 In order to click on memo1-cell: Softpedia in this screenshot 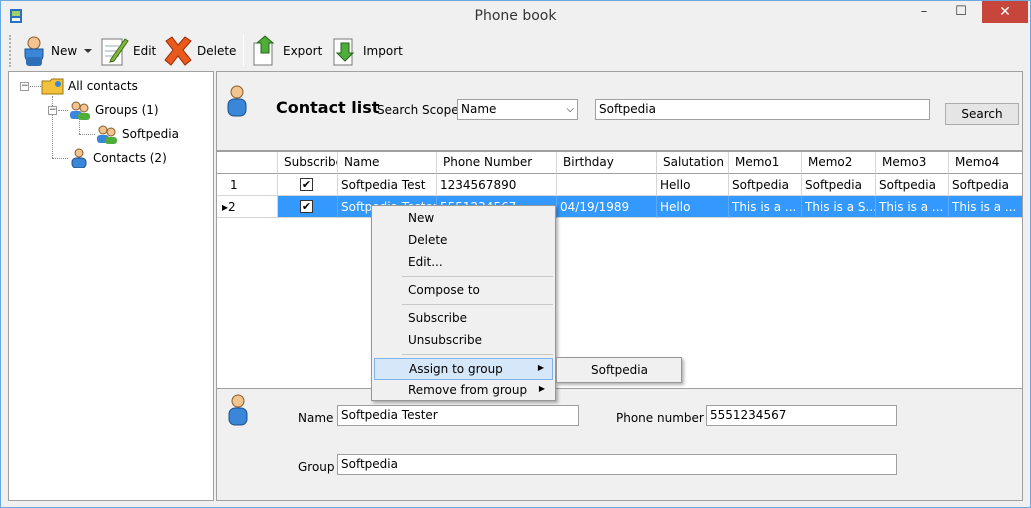, I will do `click(765, 185)`.